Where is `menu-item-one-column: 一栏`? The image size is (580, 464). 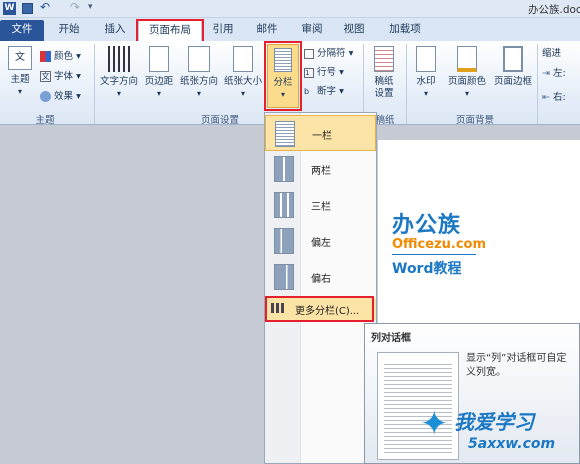
menu-item-one-column: 一栏 is located at coordinates (320, 133).